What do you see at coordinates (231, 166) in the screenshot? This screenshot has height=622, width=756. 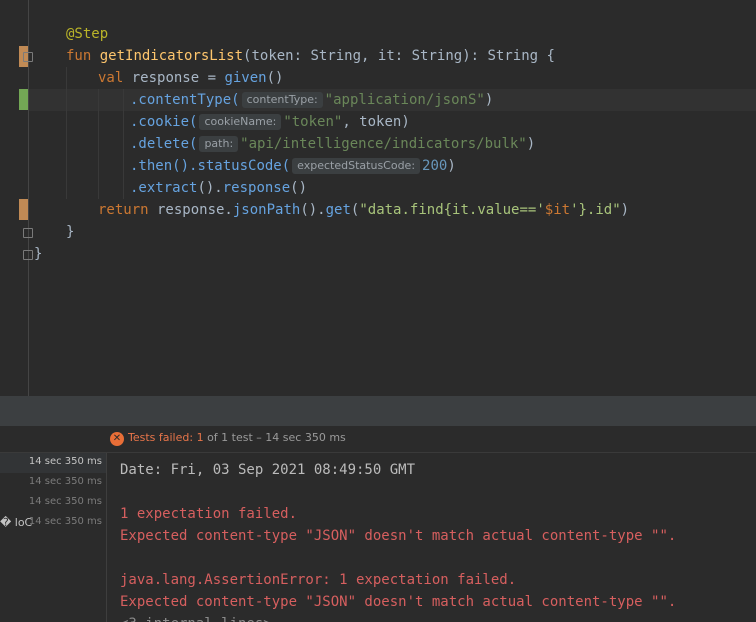 I see `method-call: ().statusCode(` at bounding box center [231, 166].